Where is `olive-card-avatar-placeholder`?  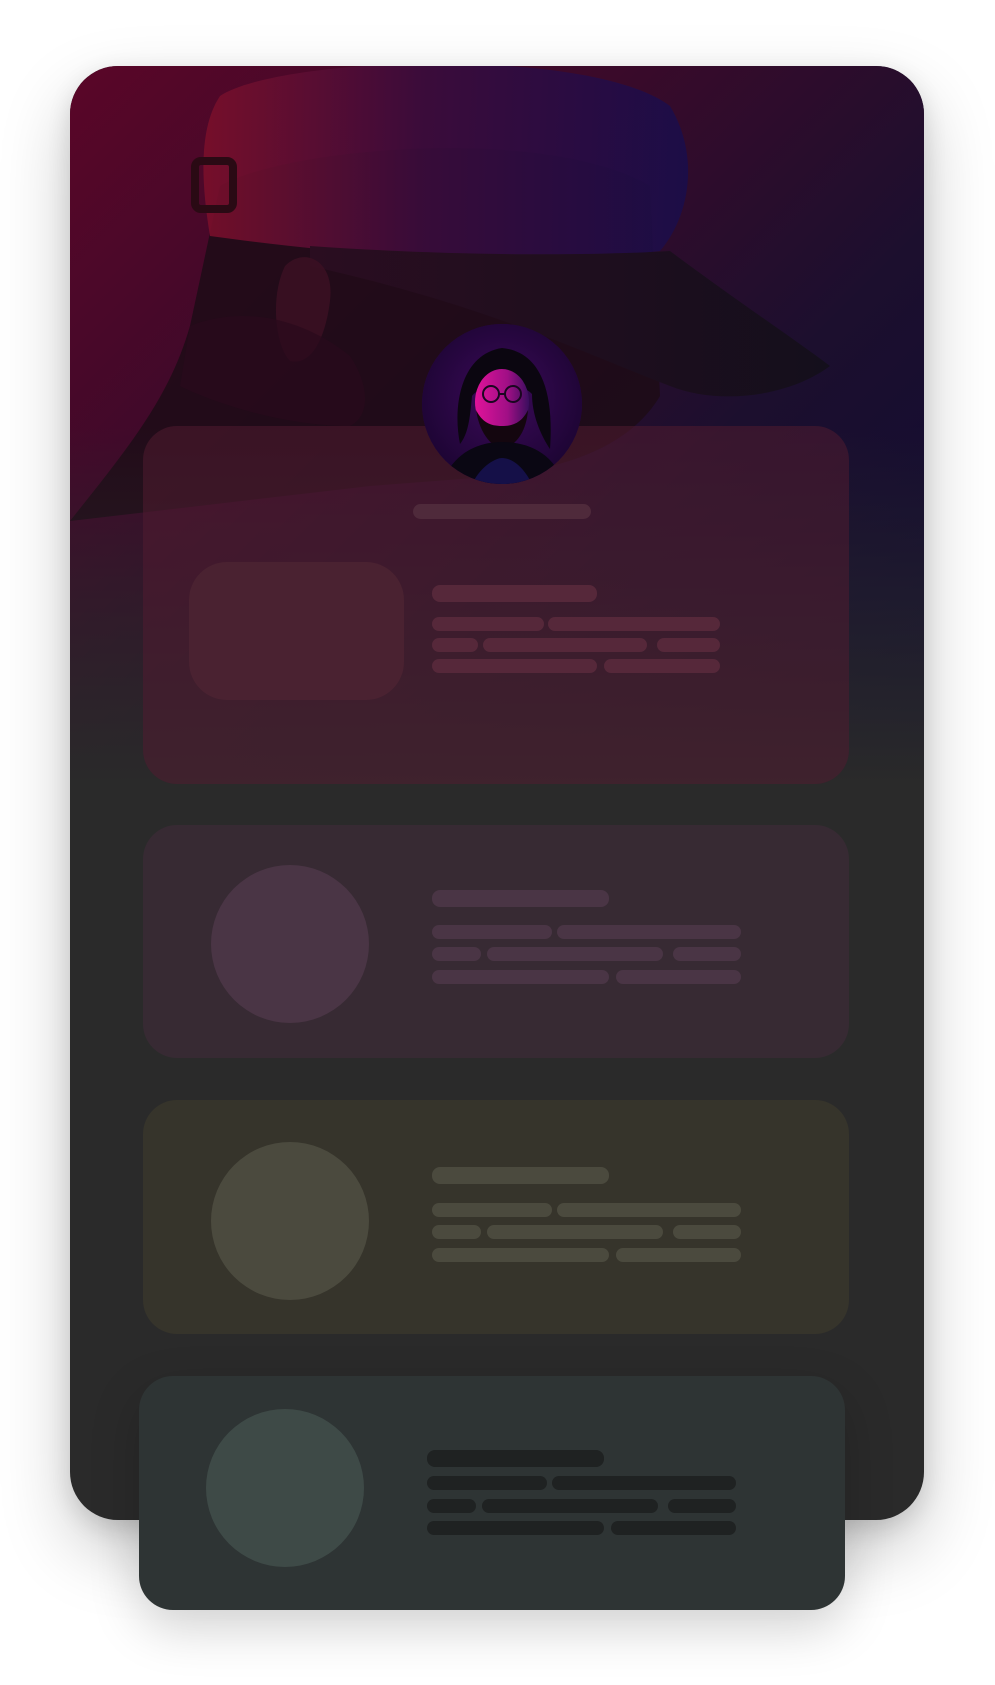
olive-card-avatar-placeholder is located at coordinates (290, 1221).